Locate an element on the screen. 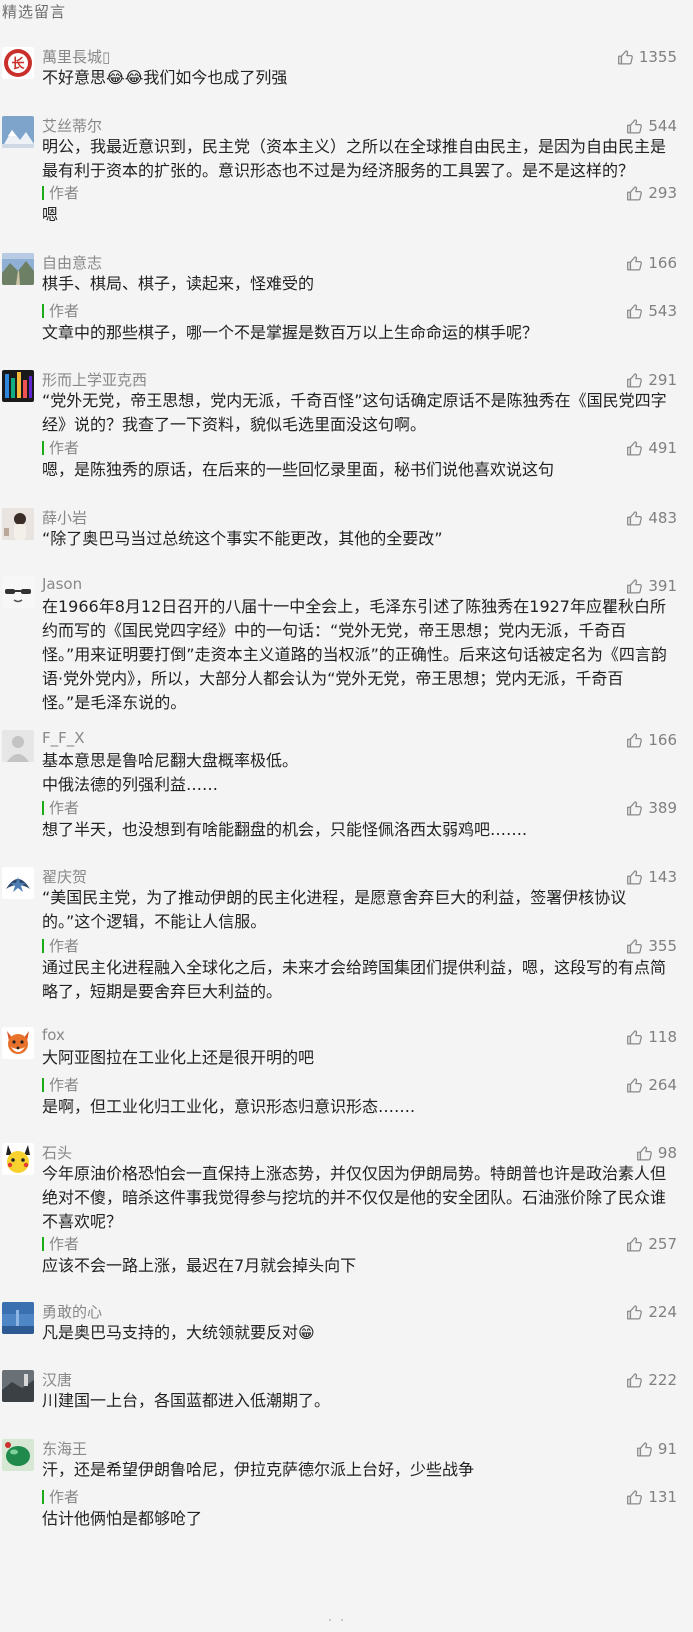 The width and height of the screenshot is (693, 1632). like-button: 1355 is located at coordinates (647, 57).